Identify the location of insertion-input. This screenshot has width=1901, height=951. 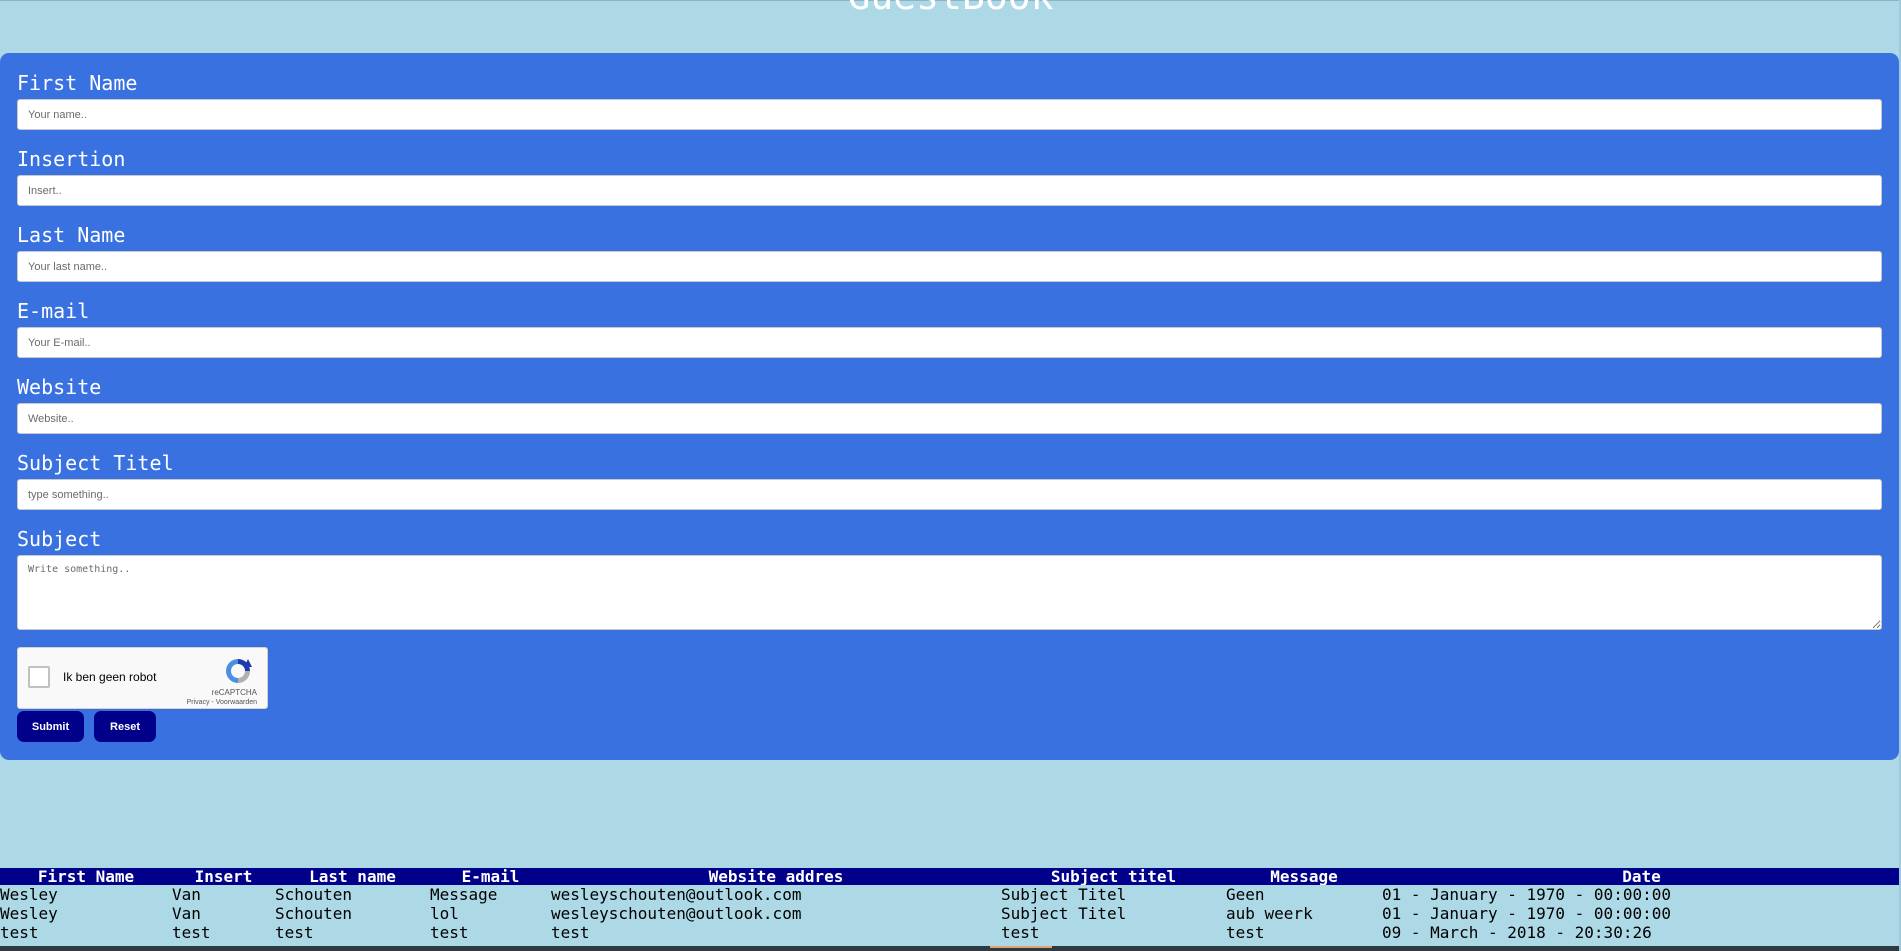
(949, 190).